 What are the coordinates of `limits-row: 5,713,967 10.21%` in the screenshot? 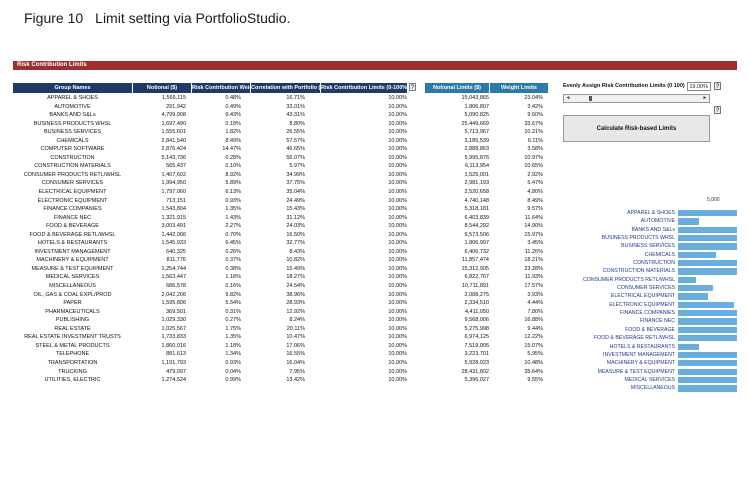 It's located at (489, 132).